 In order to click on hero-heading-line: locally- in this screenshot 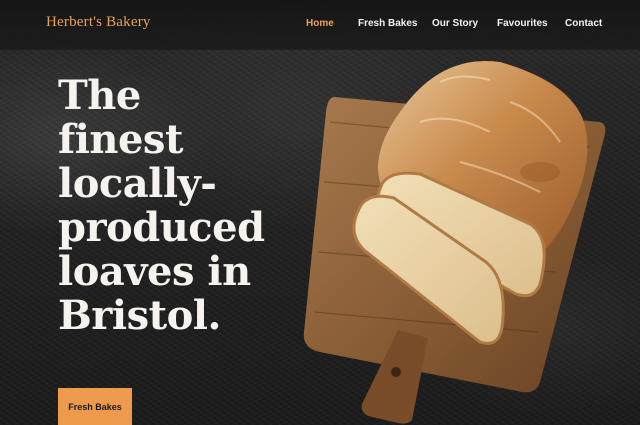, I will do `click(137, 183)`.